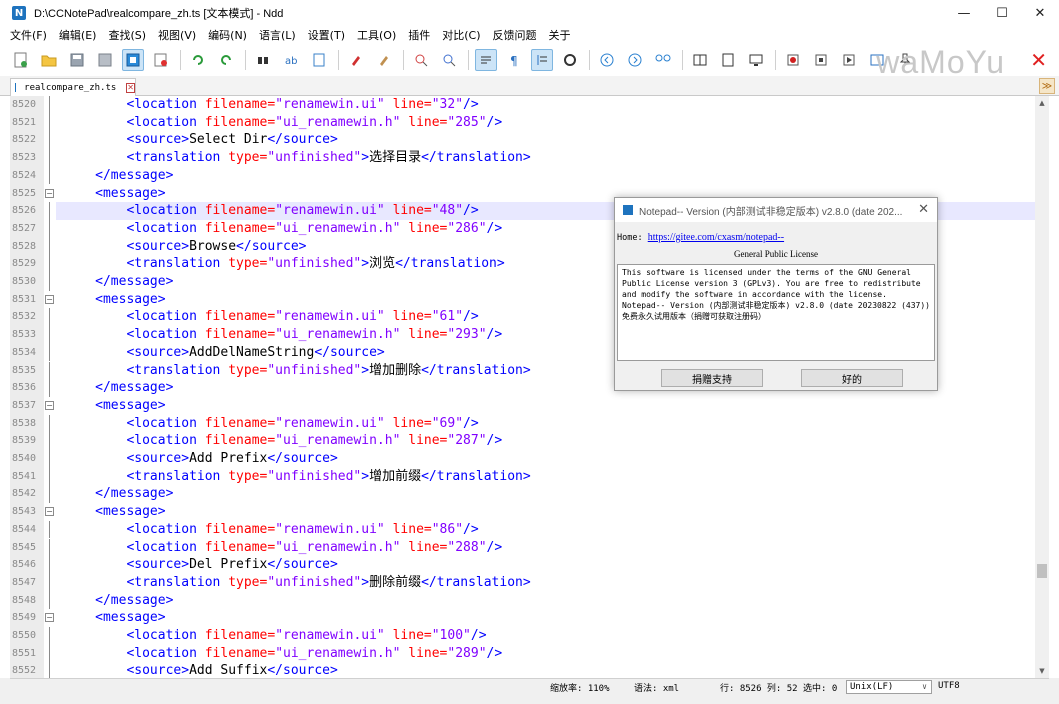  What do you see at coordinates (728, 60) in the screenshot?
I see `dir-compare-icon` at bounding box center [728, 60].